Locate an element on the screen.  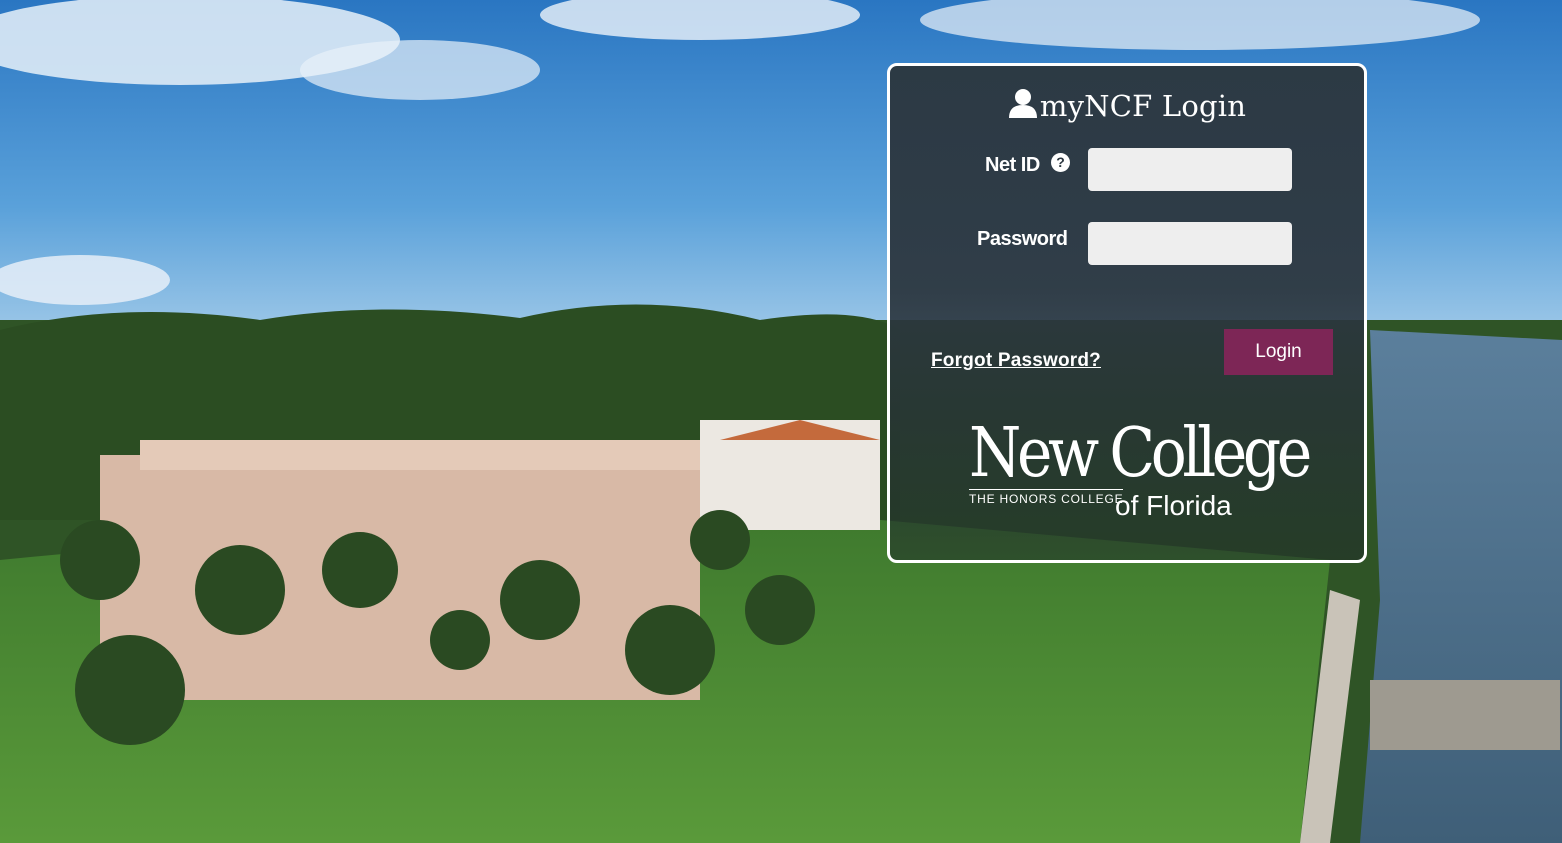
login-title-text: myNCF Login is located at coordinates (1143, 106).